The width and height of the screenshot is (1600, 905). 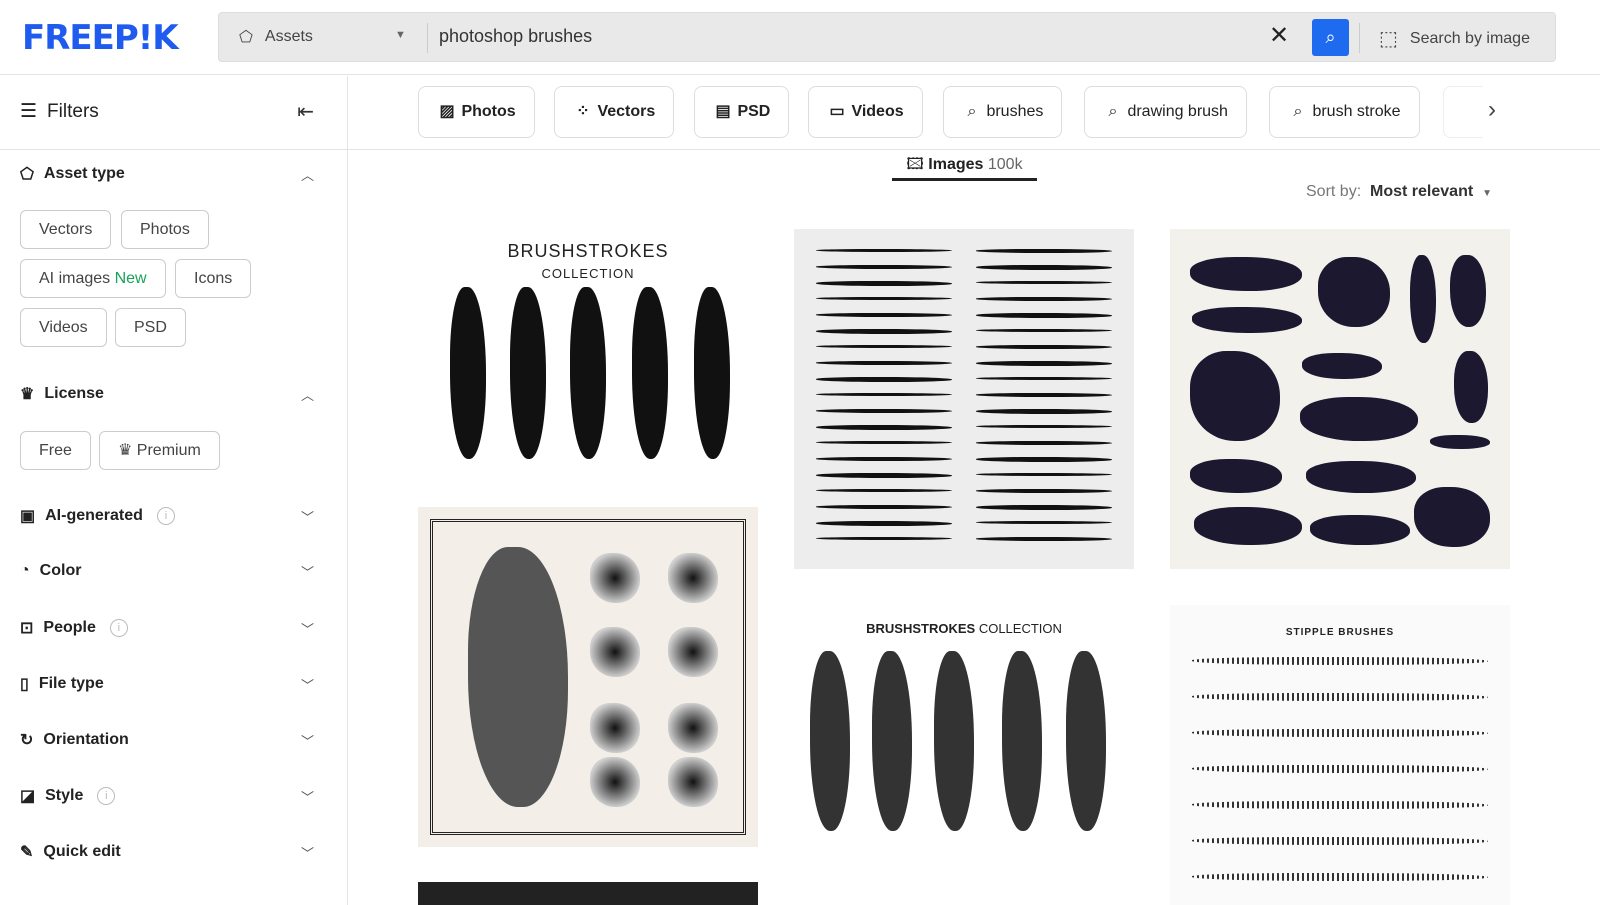 I want to click on chip-label: brush stroke, so click(x=1356, y=111).